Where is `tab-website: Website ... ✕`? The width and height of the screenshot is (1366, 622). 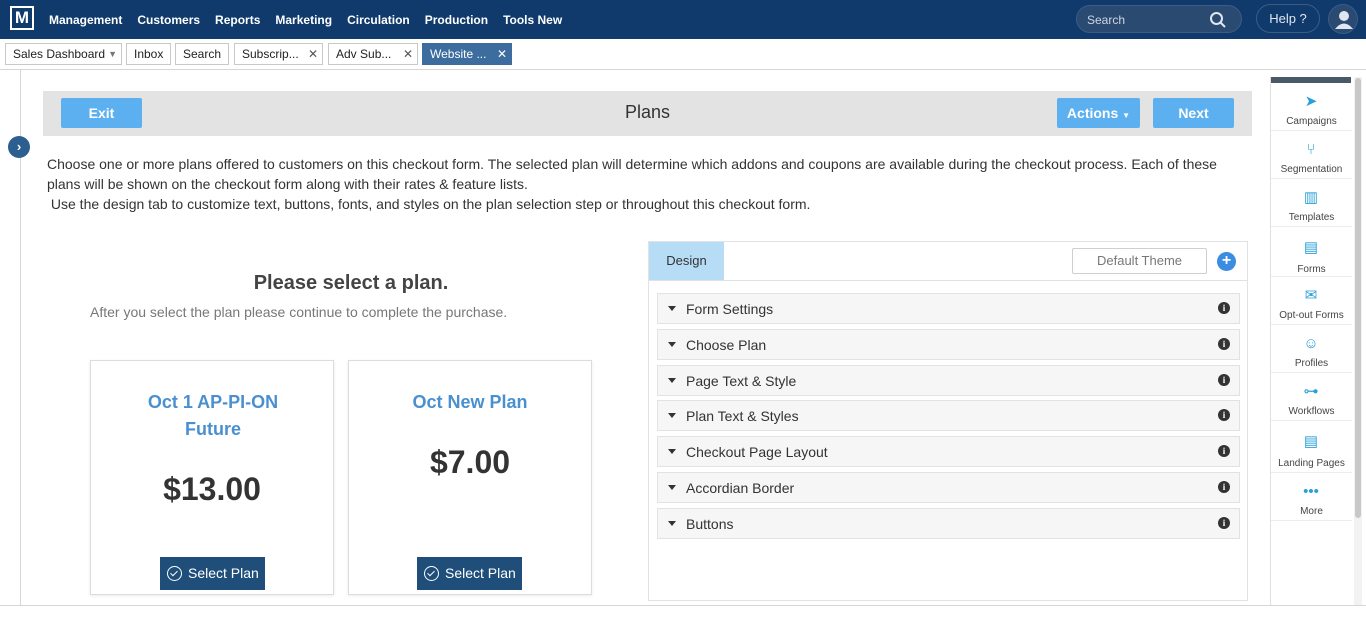
tab-website: Website ... ✕ is located at coordinates (467, 54).